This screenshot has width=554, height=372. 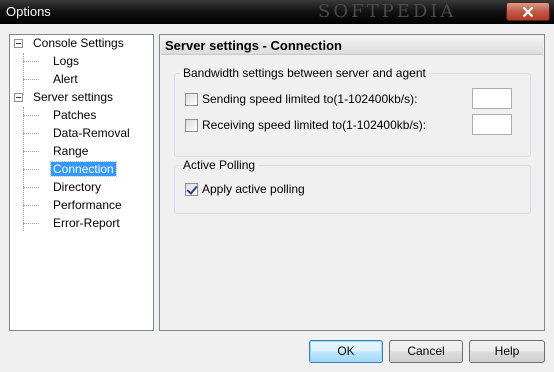 I want to click on active-polling-label: Apply active polling, so click(x=253, y=189).